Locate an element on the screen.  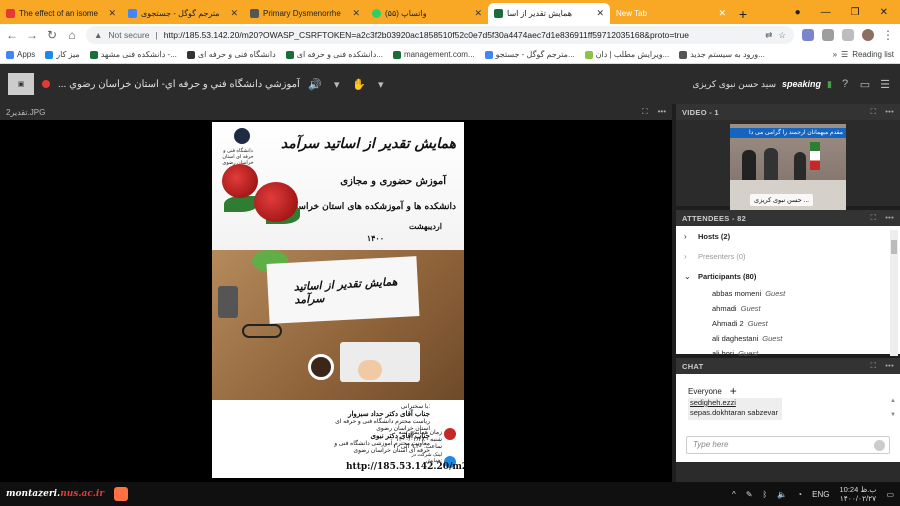
share-pod-header: تقدیر2.JPG ⛶ ••• is located at coordinates (336, 112).